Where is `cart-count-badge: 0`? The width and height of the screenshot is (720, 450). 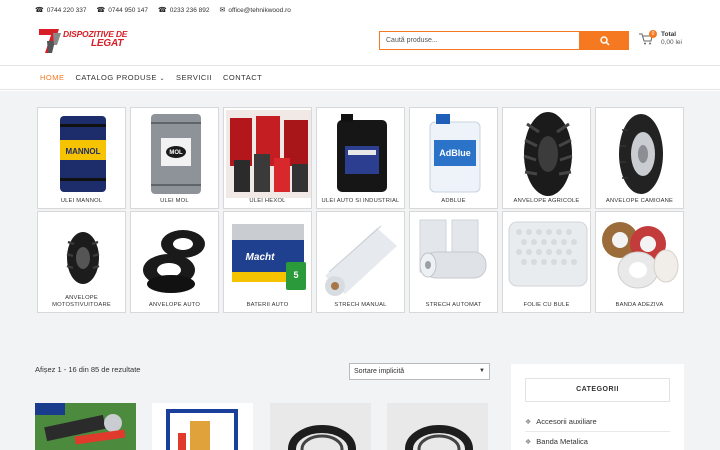 cart-count-badge: 0 is located at coordinates (653, 34).